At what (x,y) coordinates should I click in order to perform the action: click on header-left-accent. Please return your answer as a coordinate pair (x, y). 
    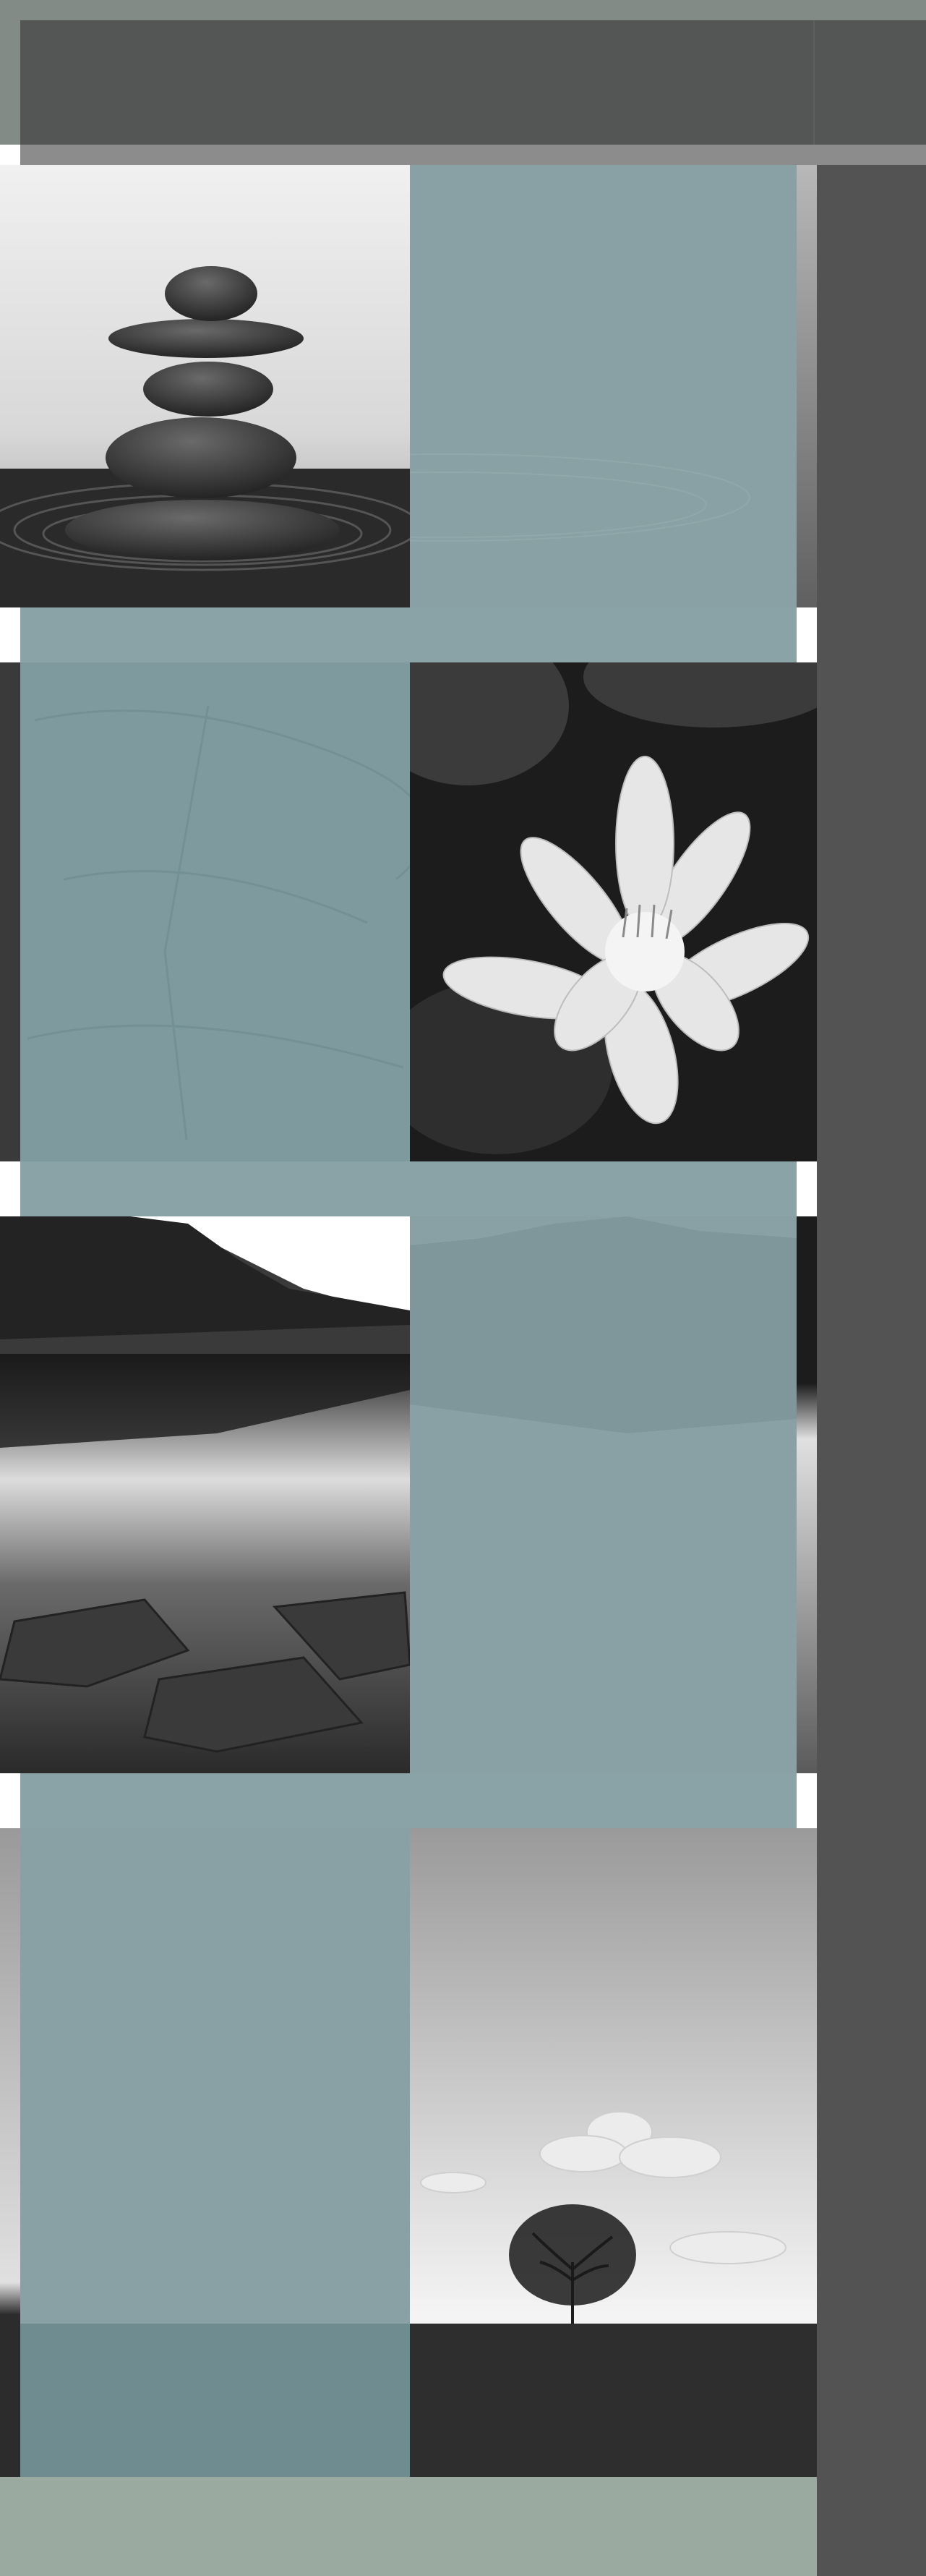
    Looking at the image, I should click on (10, 82).